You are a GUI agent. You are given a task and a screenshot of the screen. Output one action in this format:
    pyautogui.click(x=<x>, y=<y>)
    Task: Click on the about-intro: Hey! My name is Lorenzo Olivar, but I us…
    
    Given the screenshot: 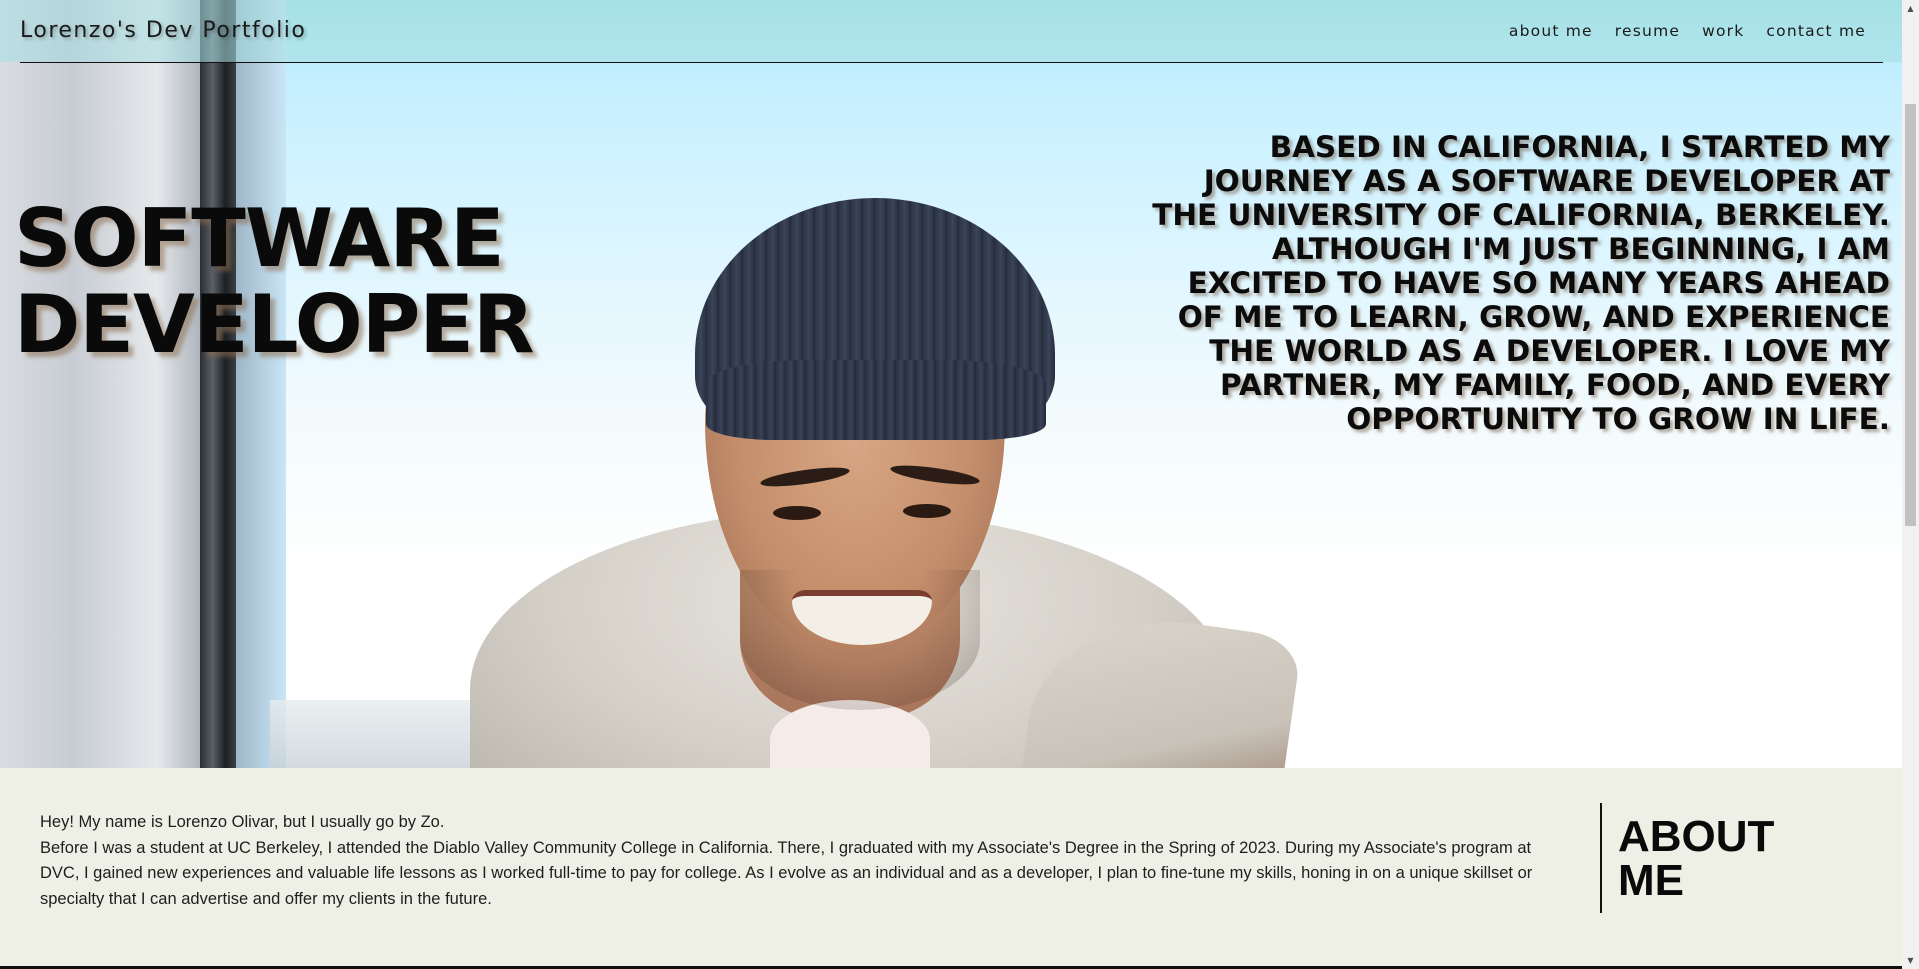 What is the action you would take?
    pyautogui.click(x=242, y=822)
    